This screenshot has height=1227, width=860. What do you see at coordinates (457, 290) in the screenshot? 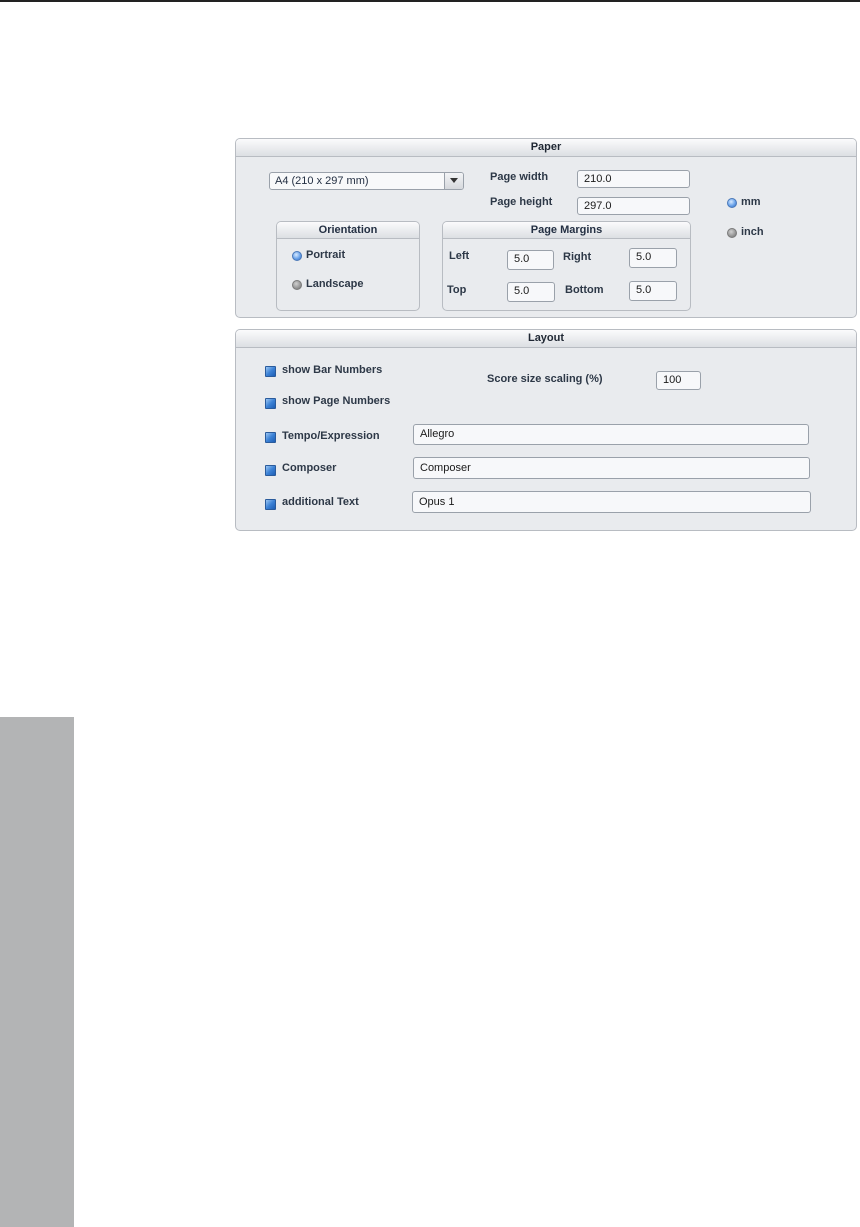
I see `margin-top-label: Top` at bounding box center [457, 290].